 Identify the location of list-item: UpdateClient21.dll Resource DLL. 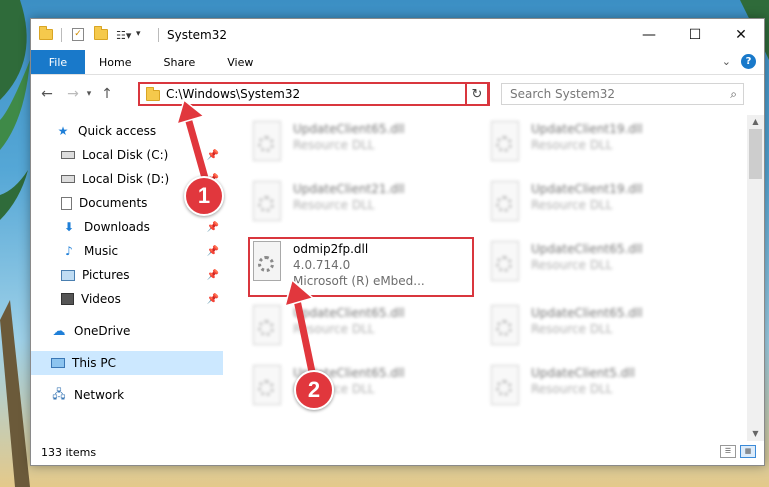
(359, 206).